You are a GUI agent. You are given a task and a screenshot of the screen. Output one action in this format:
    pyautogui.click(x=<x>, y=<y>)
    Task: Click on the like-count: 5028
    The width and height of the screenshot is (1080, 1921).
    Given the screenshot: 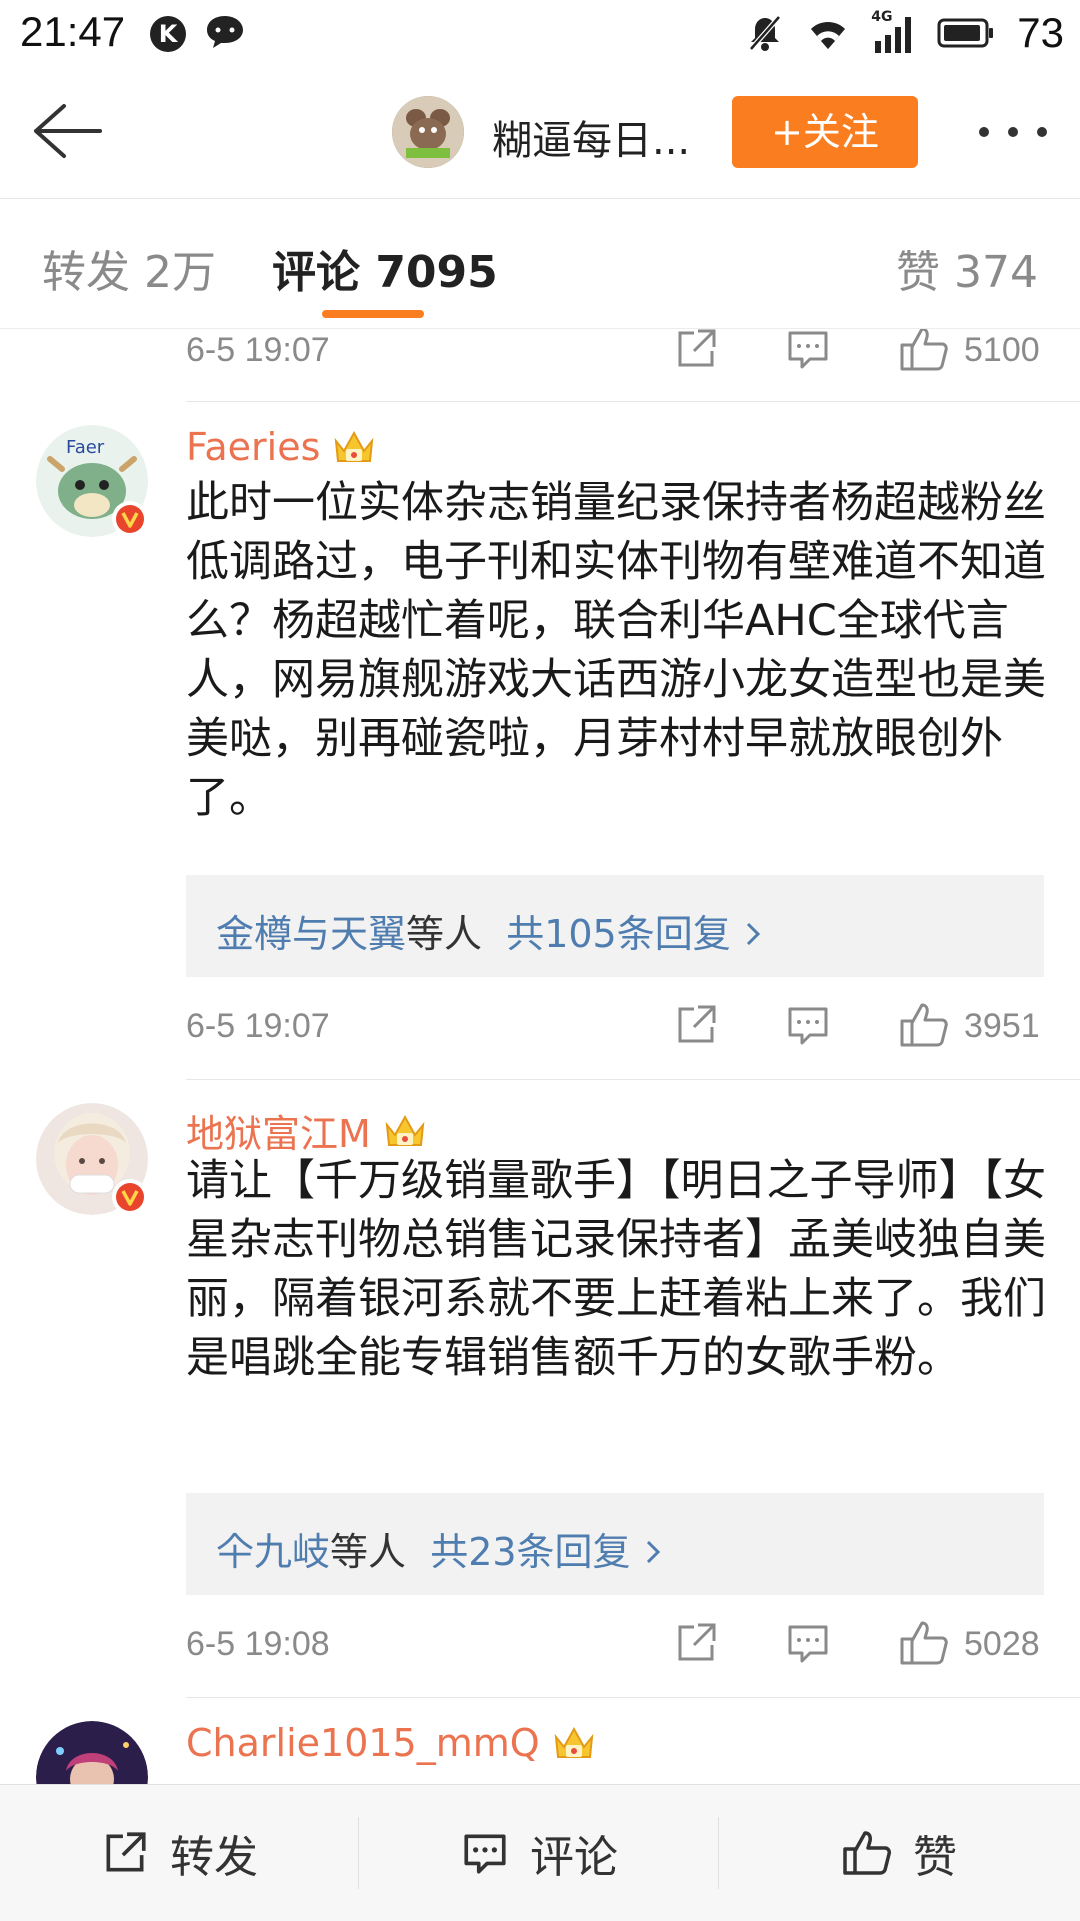 What is the action you would take?
    pyautogui.click(x=1002, y=1644)
    